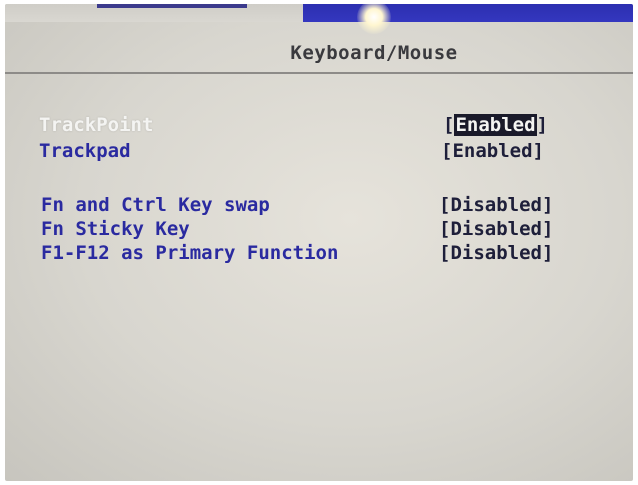  What do you see at coordinates (374, 53) in the screenshot?
I see `page-title: Keyboard/Mouse` at bounding box center [374, 53].